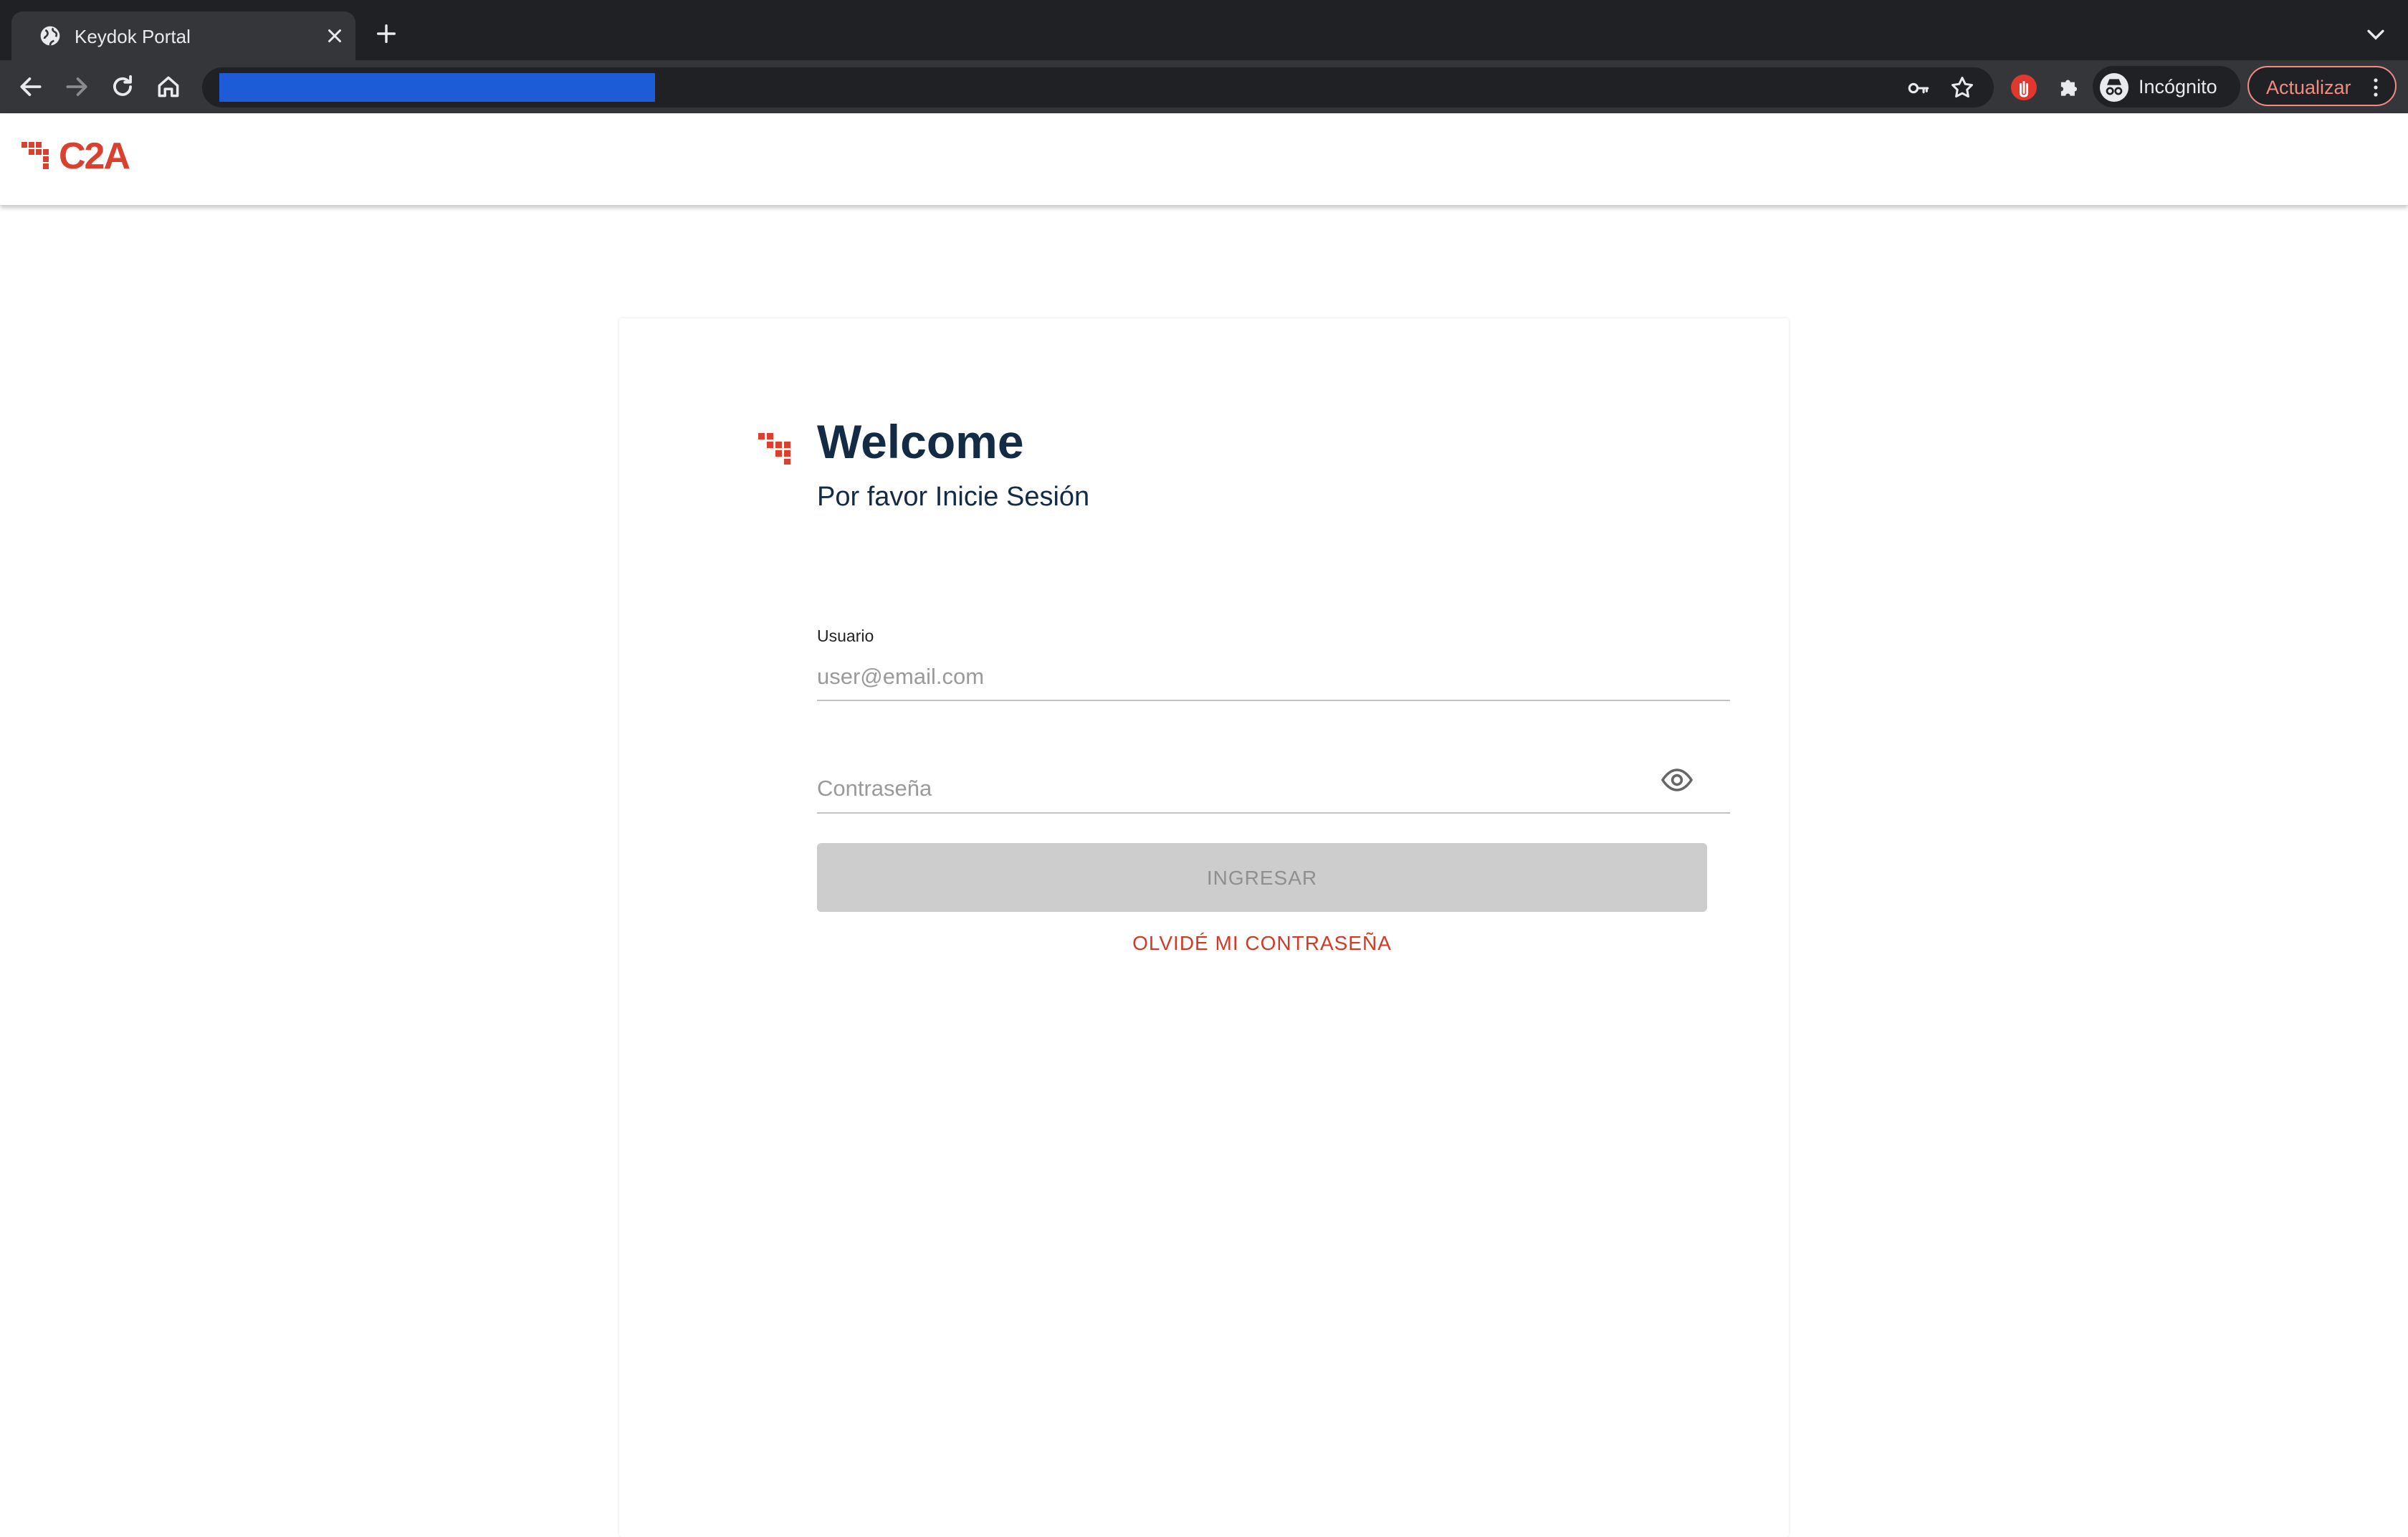 The height and width of the screenshot is (1537, 2408). What do you see at coordinates (334, 36) in the screenshot?
I see `close-icon` at bounding box center [334, 36].